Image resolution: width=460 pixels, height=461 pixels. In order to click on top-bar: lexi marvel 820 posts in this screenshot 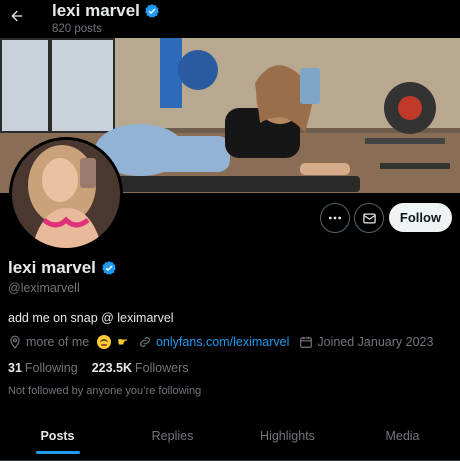, I will do `click(230, 19)`.